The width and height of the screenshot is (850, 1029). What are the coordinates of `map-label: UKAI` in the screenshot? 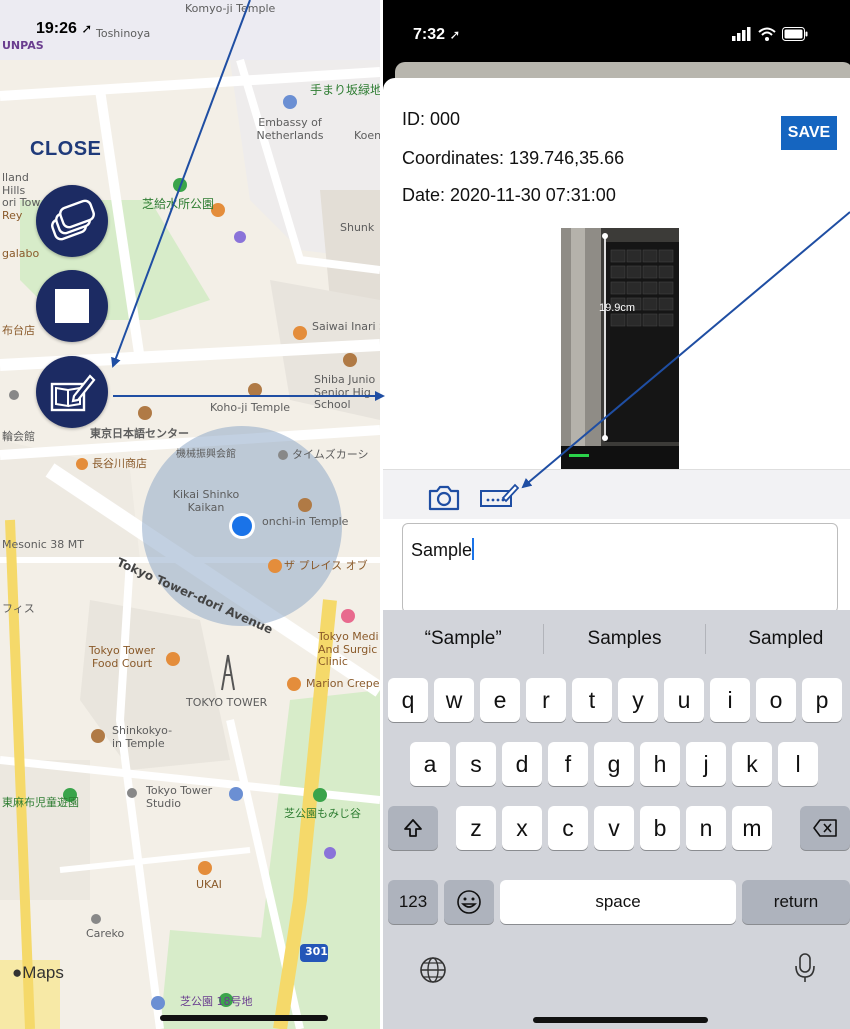 It's located at (209, 884).